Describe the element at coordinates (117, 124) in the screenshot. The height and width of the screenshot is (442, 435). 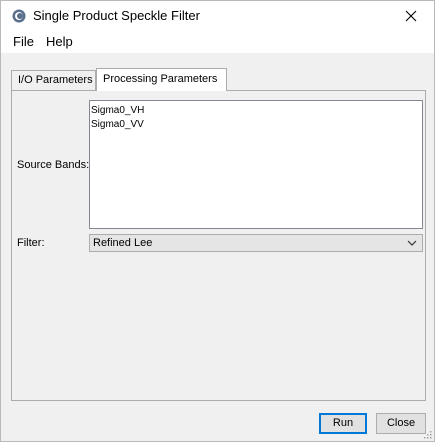
I see `list-item: Sigma0_VV` at that location.